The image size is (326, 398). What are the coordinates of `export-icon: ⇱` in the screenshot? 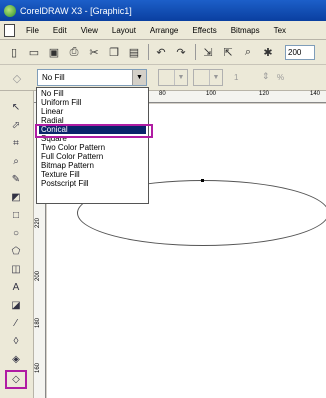 It's located at (228, 52).